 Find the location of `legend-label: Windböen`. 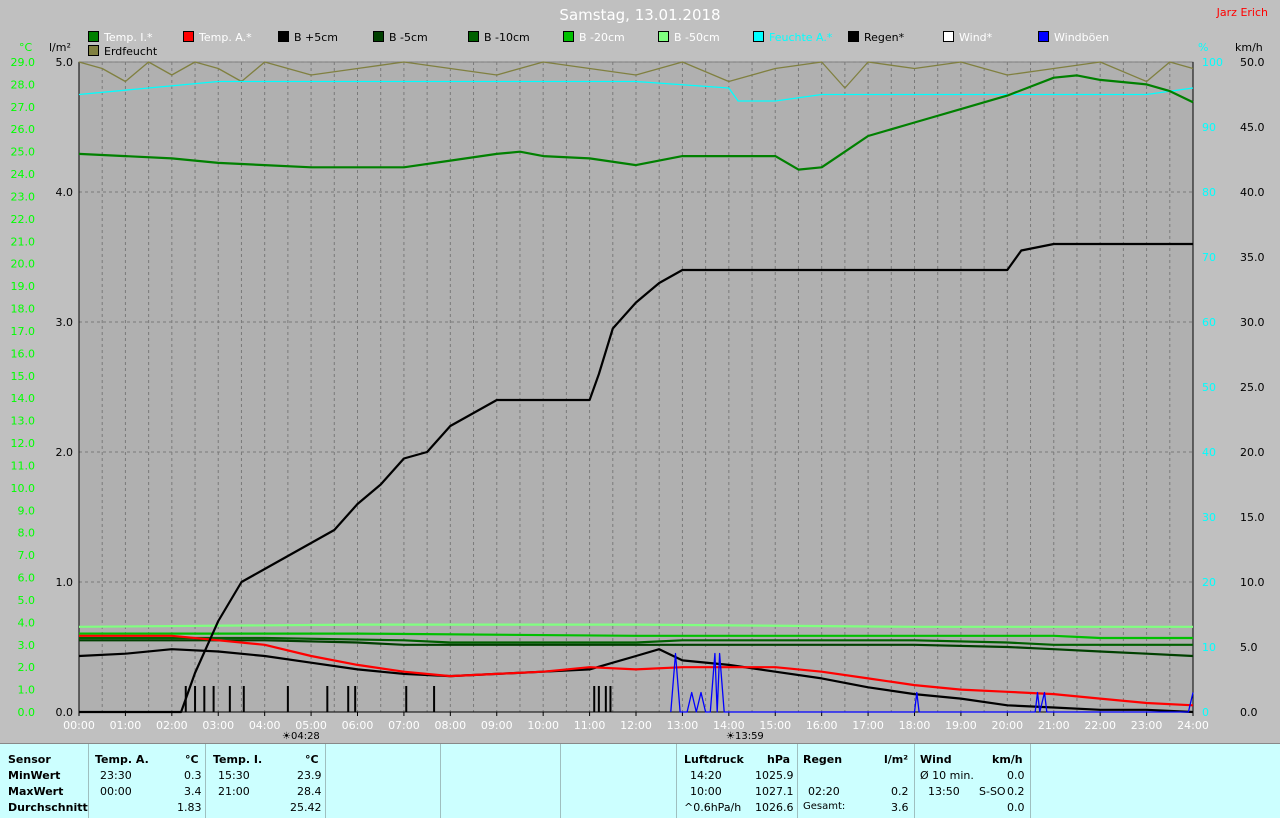

legend-label: Windböen is located at coordinates (1082, 37).